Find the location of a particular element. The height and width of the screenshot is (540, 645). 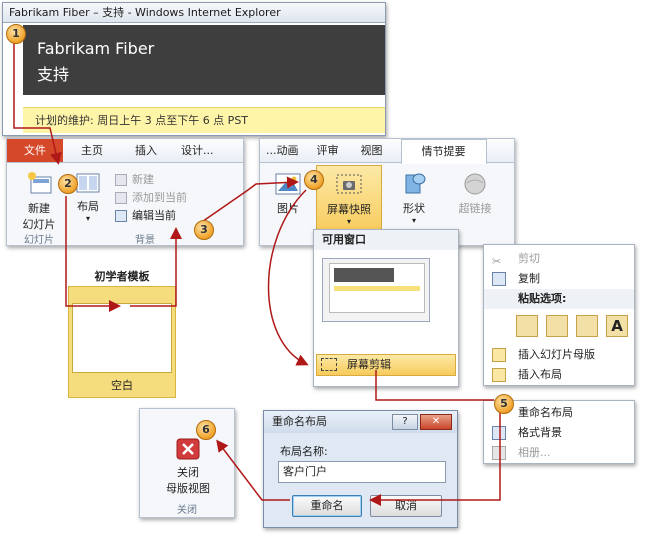

arrow-5b is located at coordinates (435, 459).